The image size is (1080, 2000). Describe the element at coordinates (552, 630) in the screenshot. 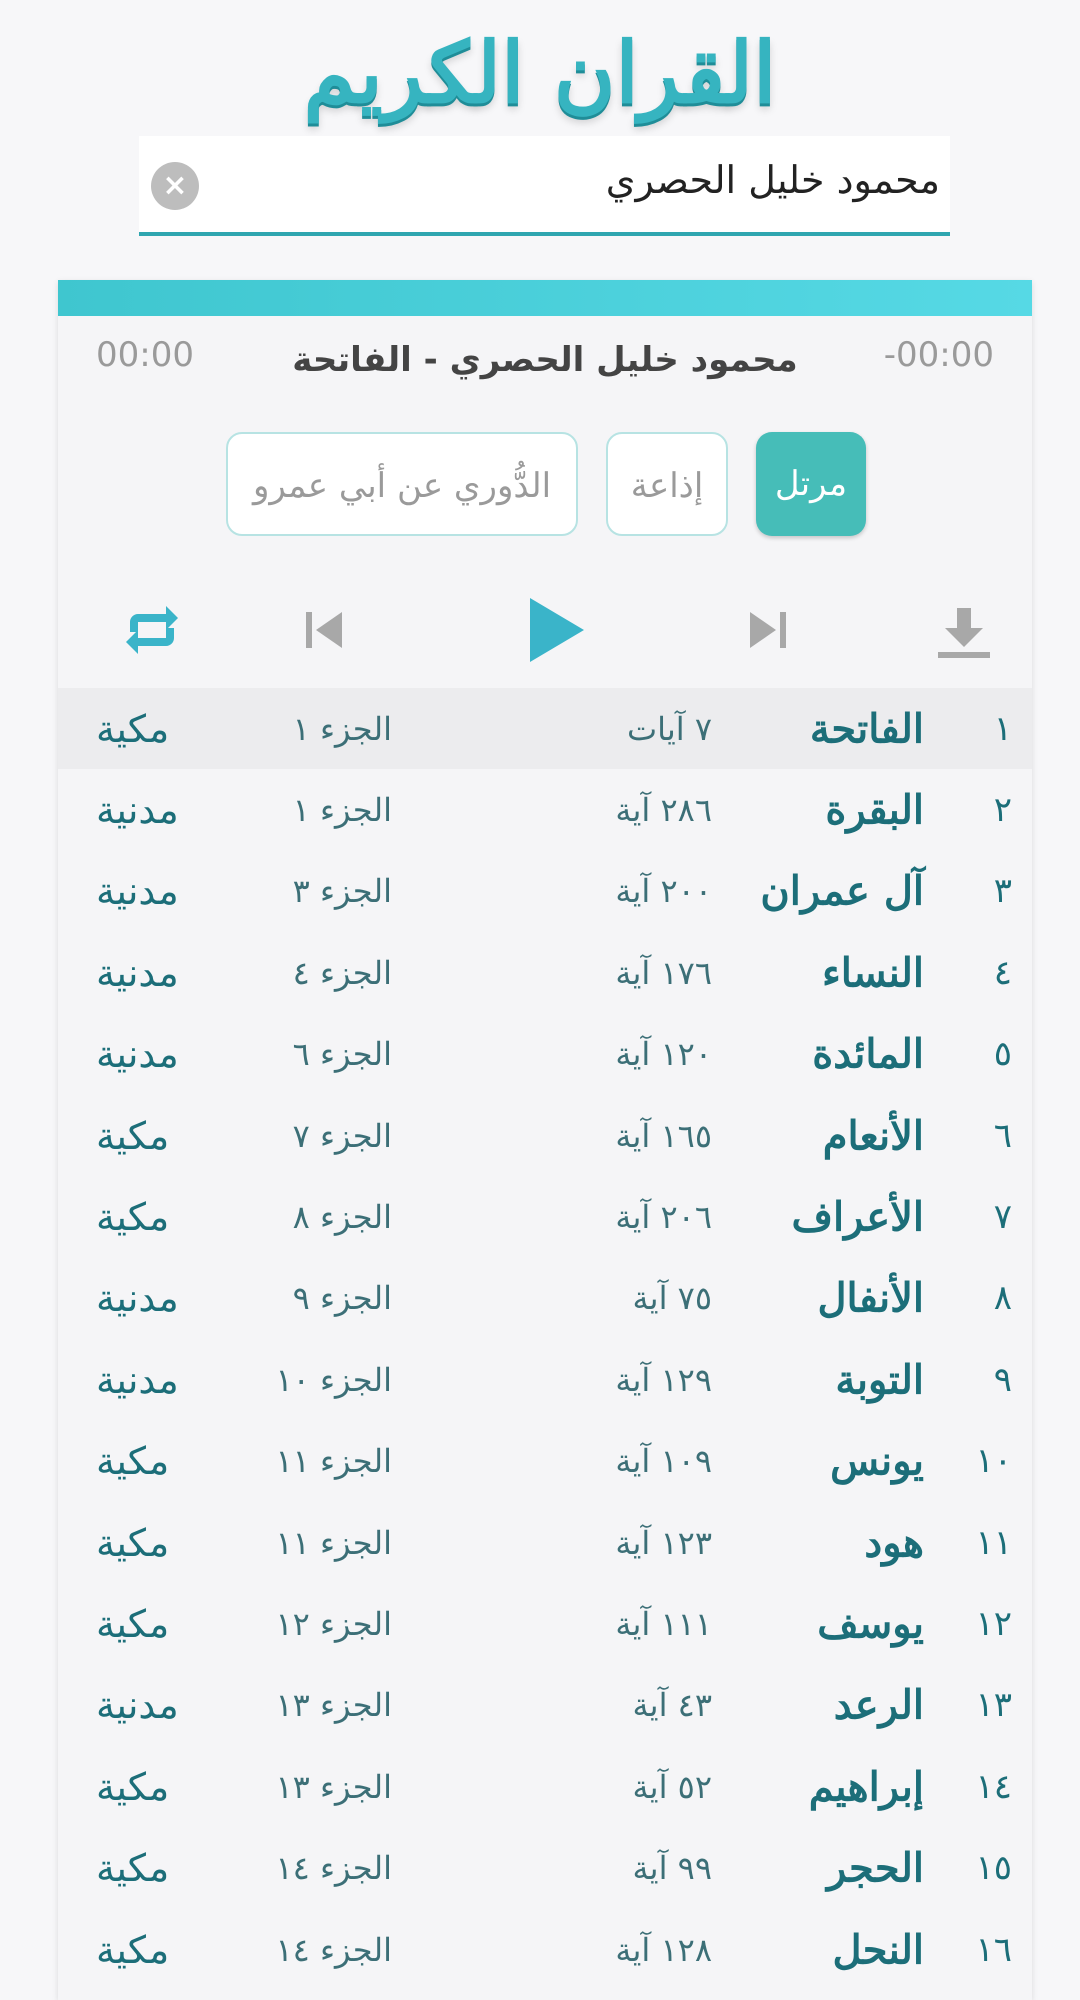

I see `play-icon` at that location.